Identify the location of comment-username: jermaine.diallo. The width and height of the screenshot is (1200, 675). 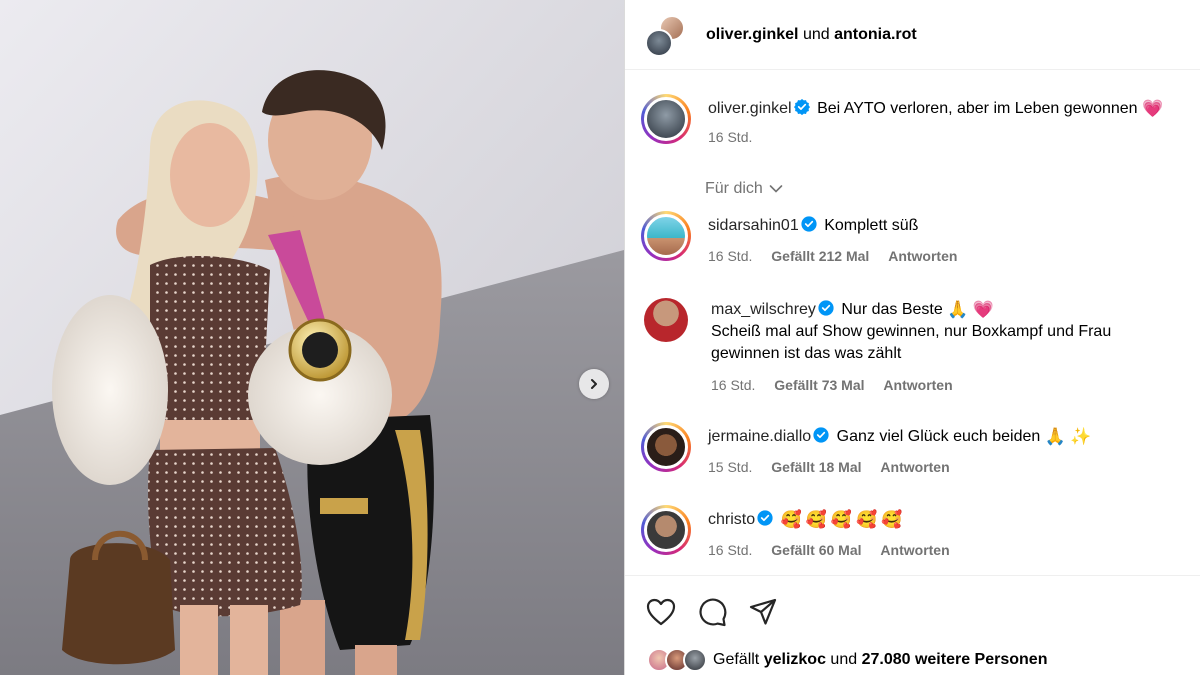
(759, 436).